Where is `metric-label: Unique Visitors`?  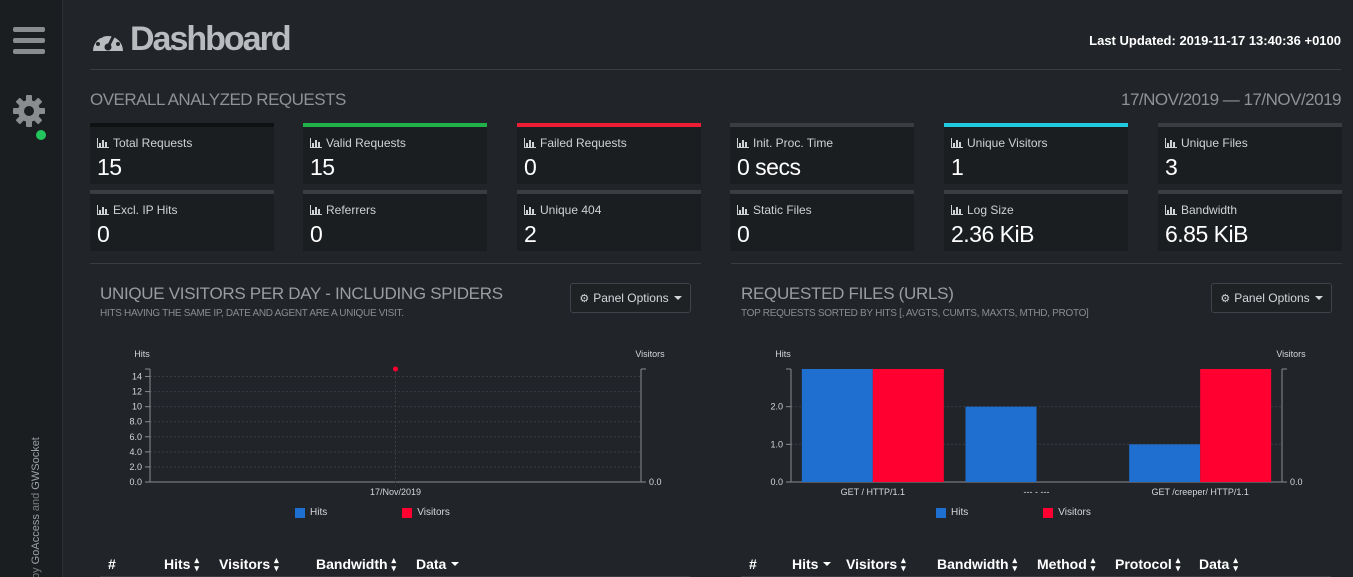 metric-label: Unique Visitors is located at coordinates (999, 143).